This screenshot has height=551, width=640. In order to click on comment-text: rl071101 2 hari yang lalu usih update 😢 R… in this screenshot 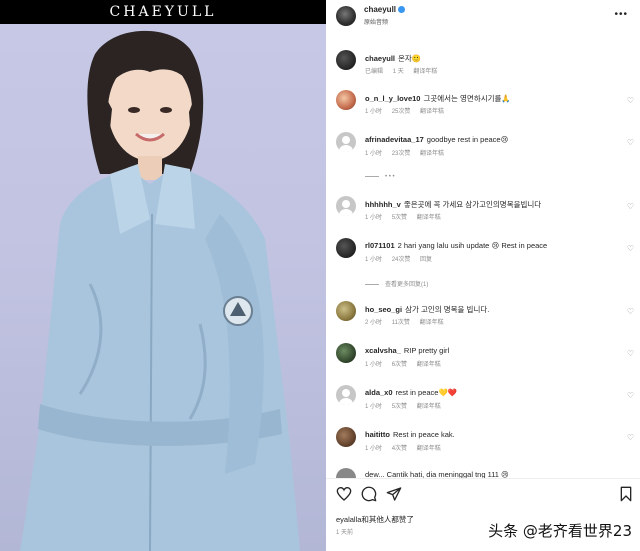, I will do `click(456, 245)`.